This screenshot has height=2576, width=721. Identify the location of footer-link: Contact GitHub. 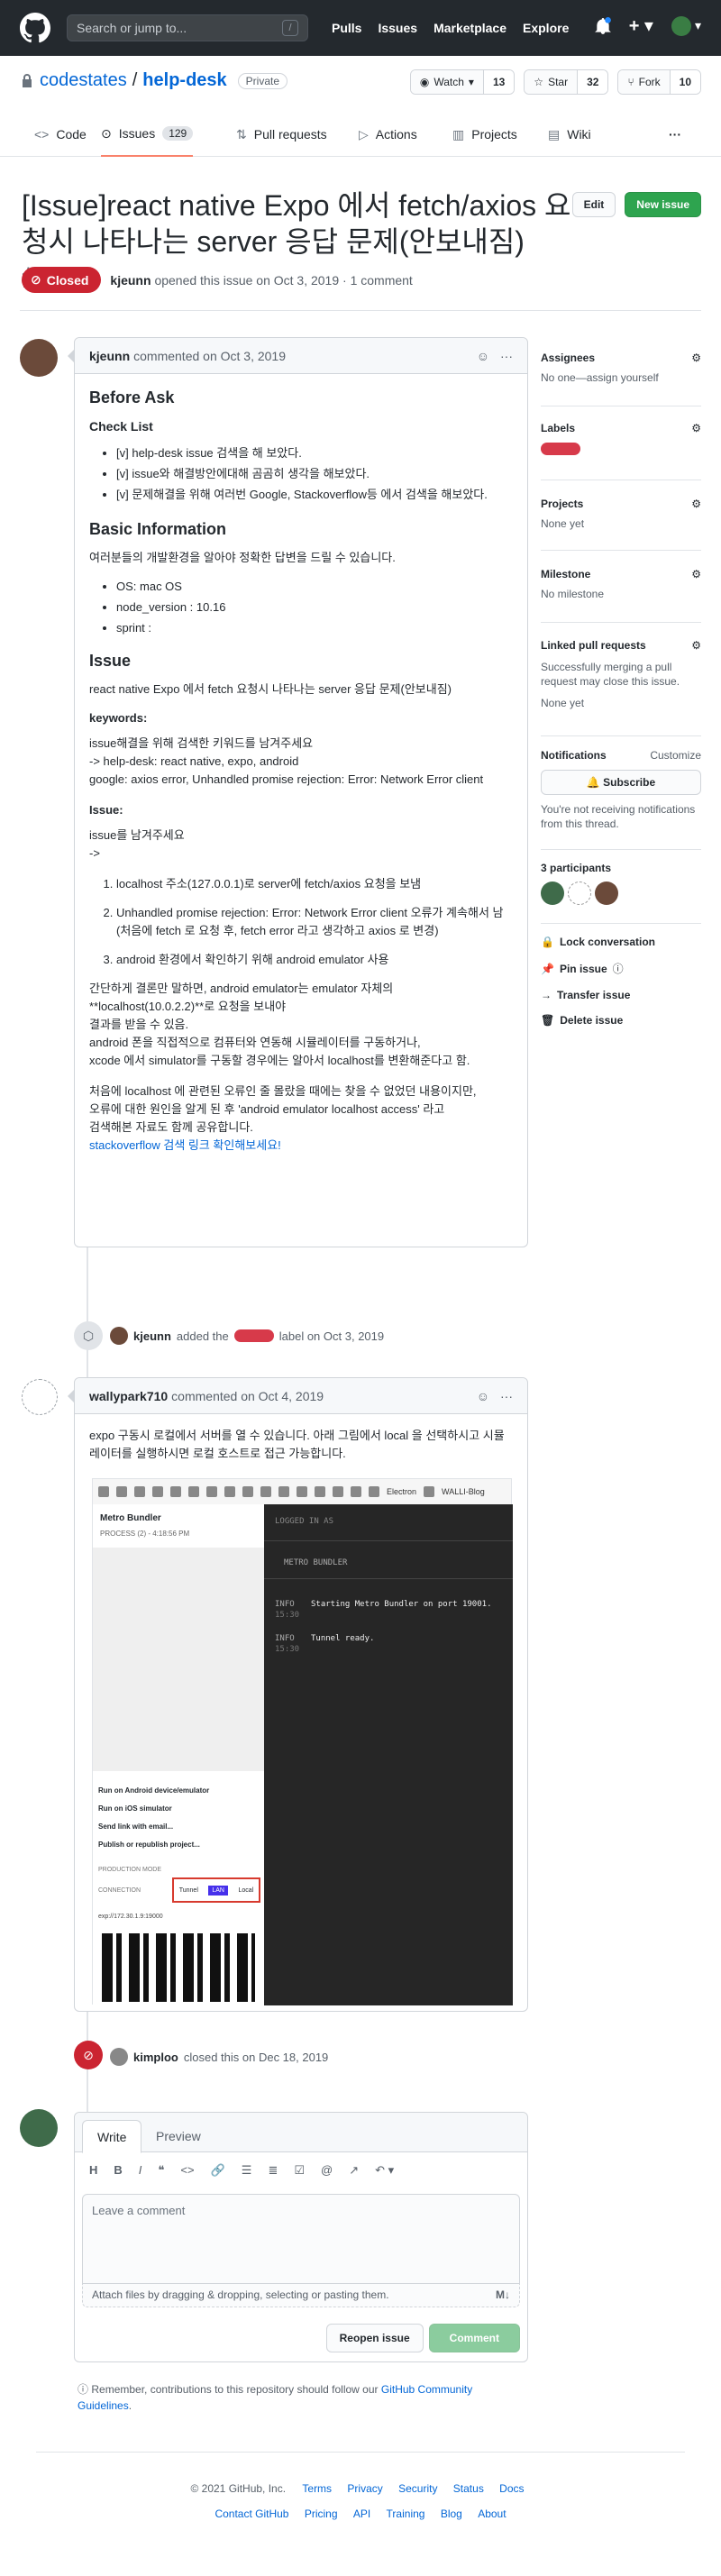
(251, 2513).